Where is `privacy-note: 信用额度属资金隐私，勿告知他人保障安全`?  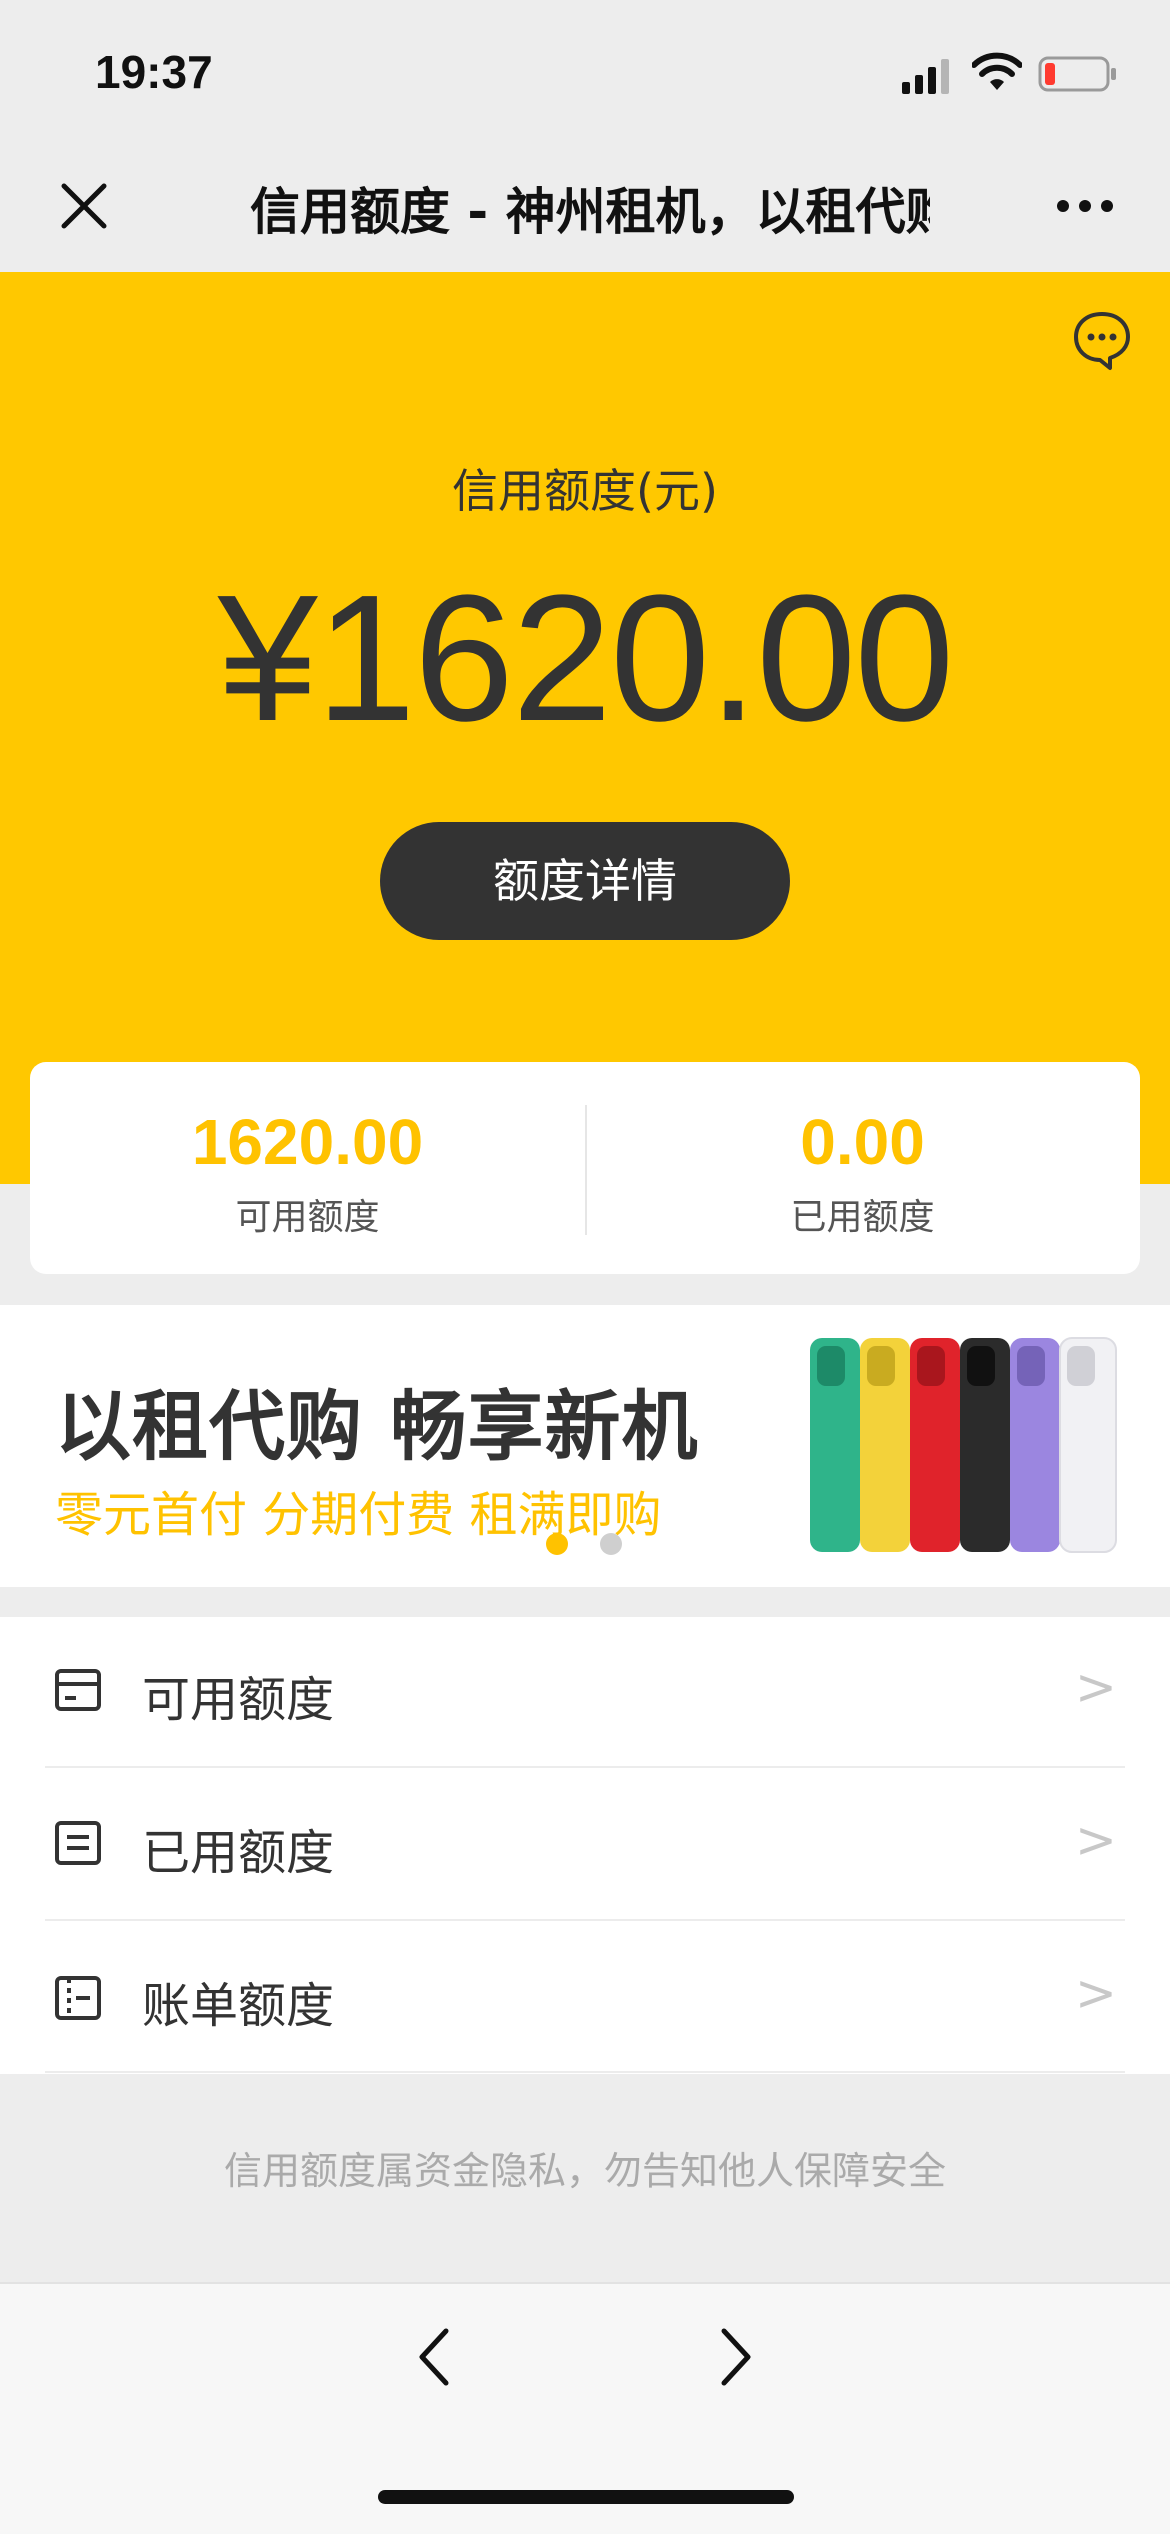 privacy-note: 信用额度属资金隐私，勿告知他人保障安全 is located at coordinates (584, 2171).